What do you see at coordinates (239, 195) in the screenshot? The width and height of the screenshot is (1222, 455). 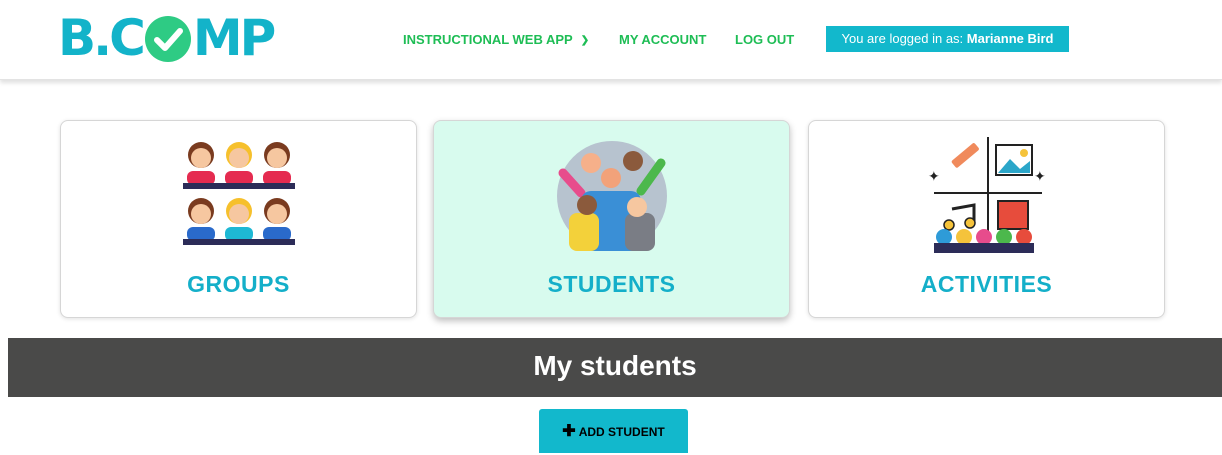 I see `groups-illustration` at bounding box center [239, 195].